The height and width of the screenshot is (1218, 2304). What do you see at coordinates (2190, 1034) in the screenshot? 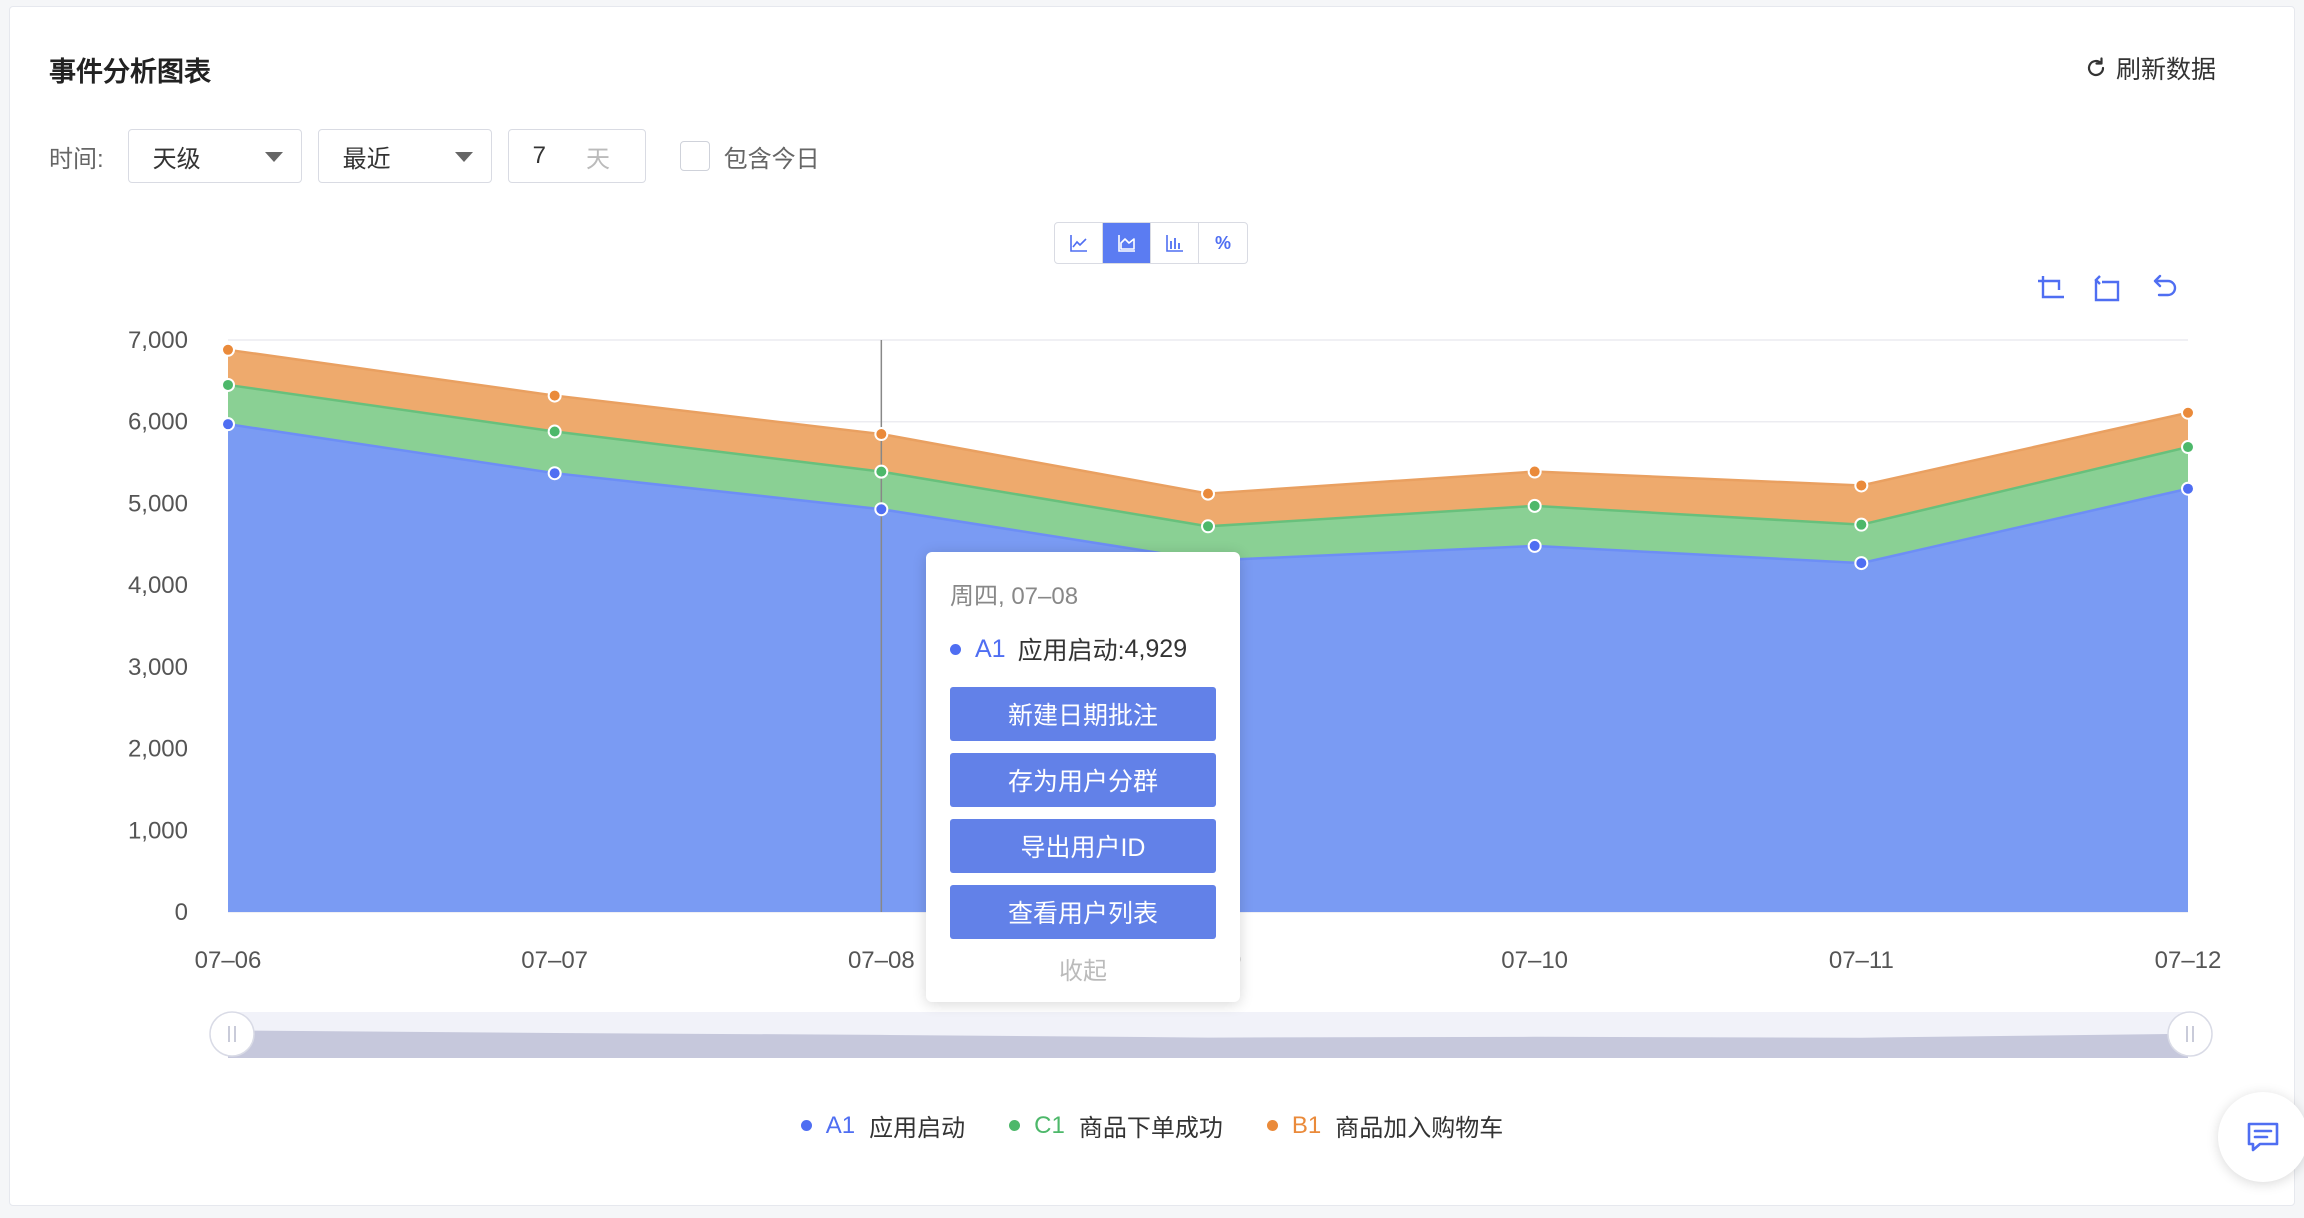
I see `zoom-handle-right` at bounding box center [2190, 1034].